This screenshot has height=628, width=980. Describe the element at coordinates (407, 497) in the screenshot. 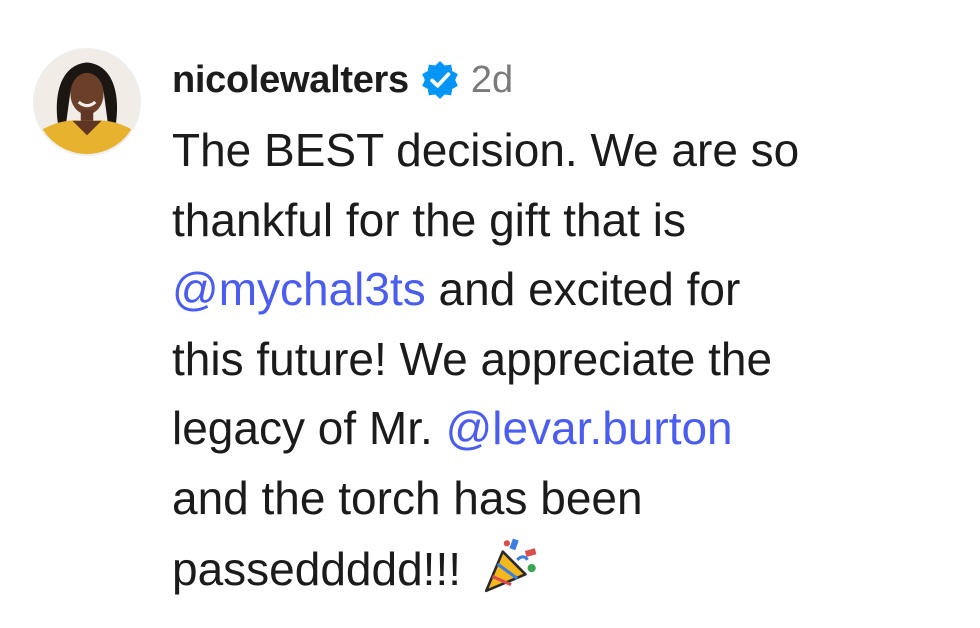

I see `comment-line: and the torch has been` at that location.